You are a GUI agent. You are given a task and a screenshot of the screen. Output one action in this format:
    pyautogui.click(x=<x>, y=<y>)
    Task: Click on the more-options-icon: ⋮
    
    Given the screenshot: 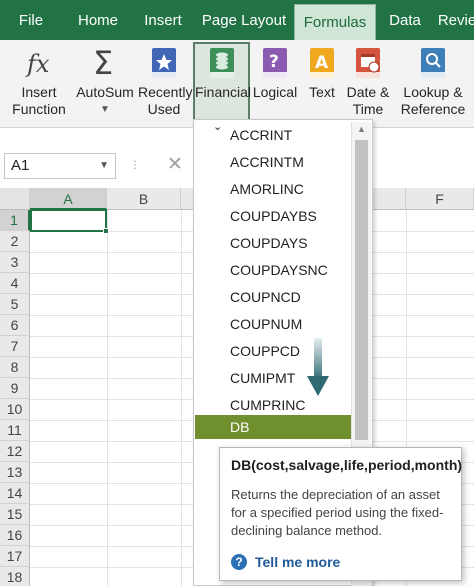 What is the action you would take?
    pyautogui.click(x=135, y=165)
    